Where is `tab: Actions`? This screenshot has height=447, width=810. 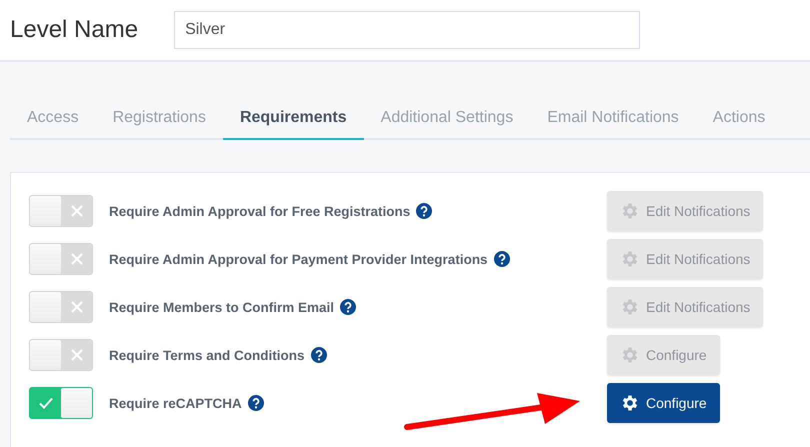
tab: Actions is located at coordinates (739, 120).